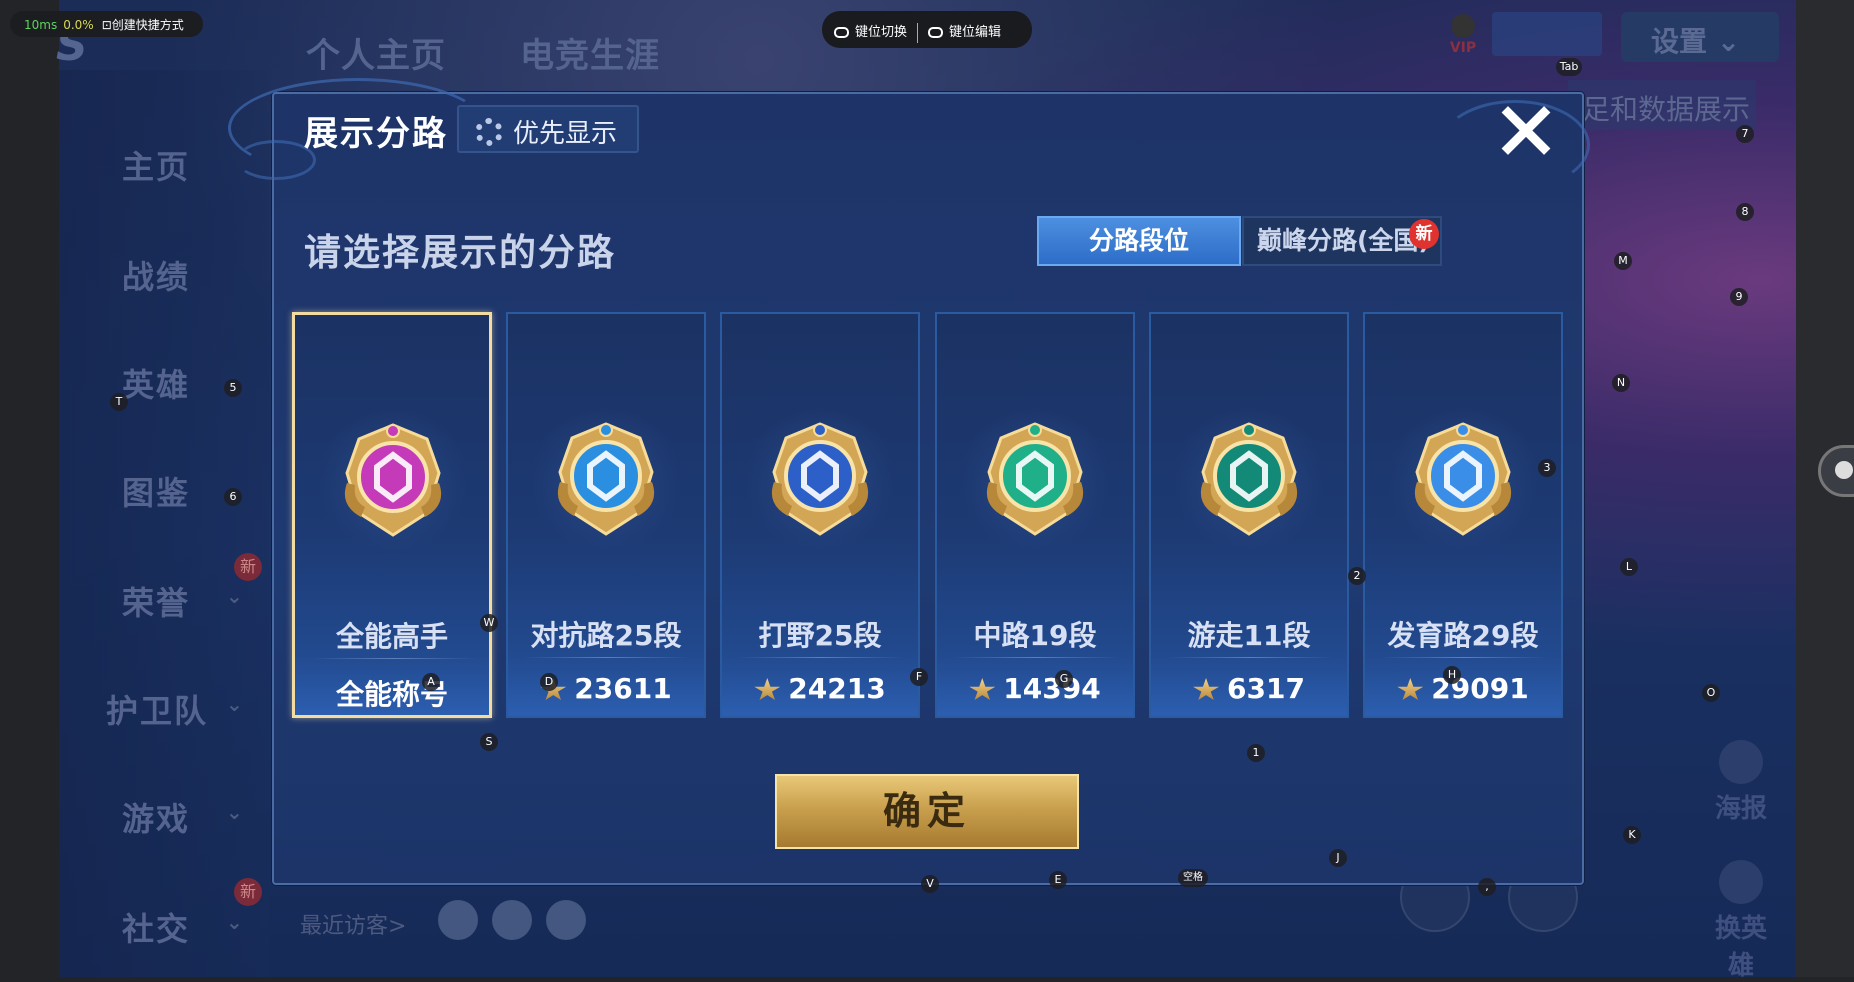 The width and height of the screenshot is (1854, 982). I want to click on top-lane-emblem-icon, so click(606, 479).